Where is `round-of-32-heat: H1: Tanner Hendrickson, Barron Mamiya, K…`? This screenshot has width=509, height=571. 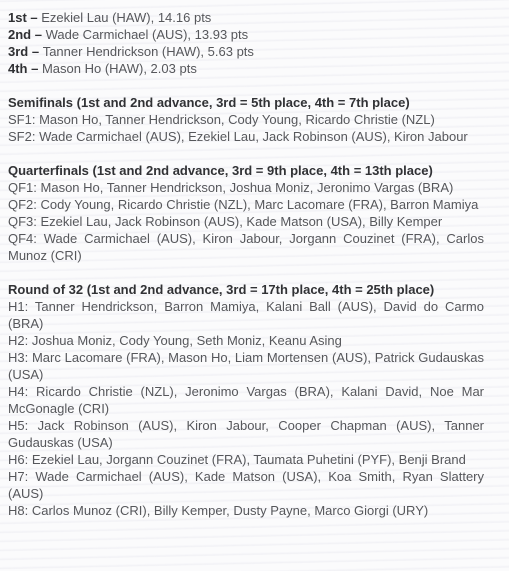
round-of-32-heat: H1: Tanner Hendrickson, Barron Mamiya, K… is located at coordinates (246, 315).